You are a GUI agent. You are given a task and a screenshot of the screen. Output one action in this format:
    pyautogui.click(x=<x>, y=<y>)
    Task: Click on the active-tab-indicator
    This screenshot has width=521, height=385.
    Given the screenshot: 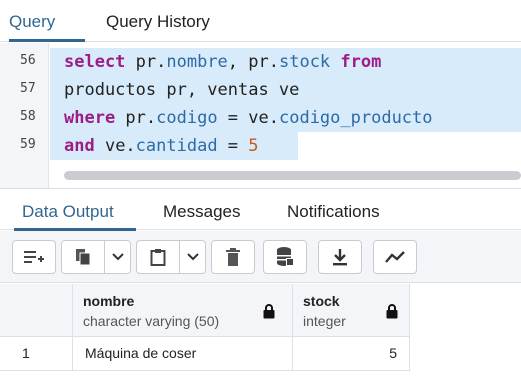 What is the action you would take?
    pyautogui.click(x=47, y=40)
    